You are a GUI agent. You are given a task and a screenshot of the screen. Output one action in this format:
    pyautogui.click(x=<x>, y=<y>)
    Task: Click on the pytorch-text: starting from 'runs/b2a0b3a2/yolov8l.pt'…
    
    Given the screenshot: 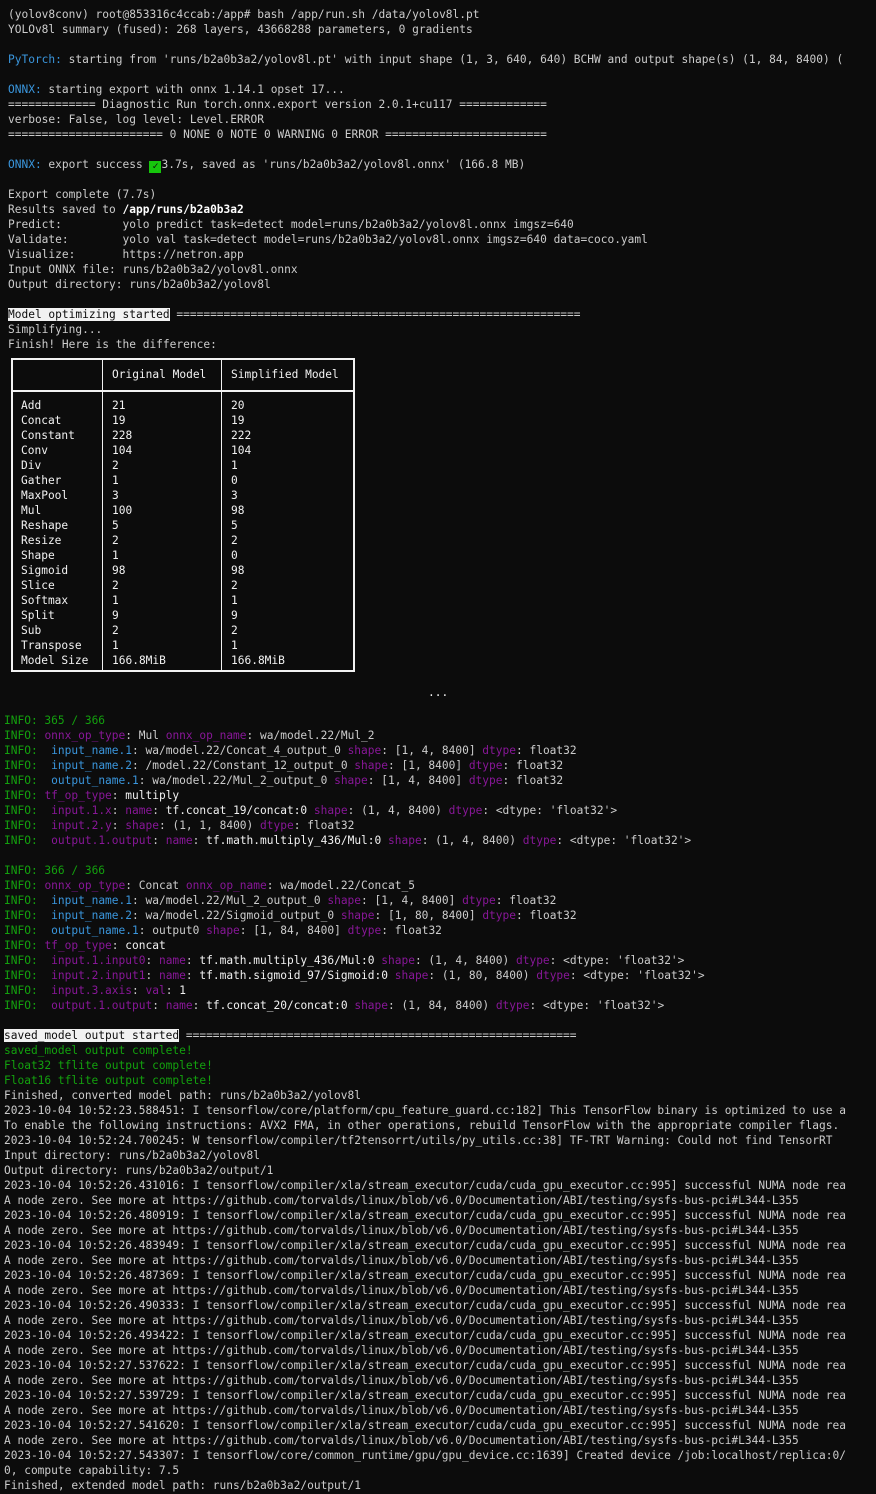 What is the action you would take?
    pyautogui.click(x=452, y=59)
    